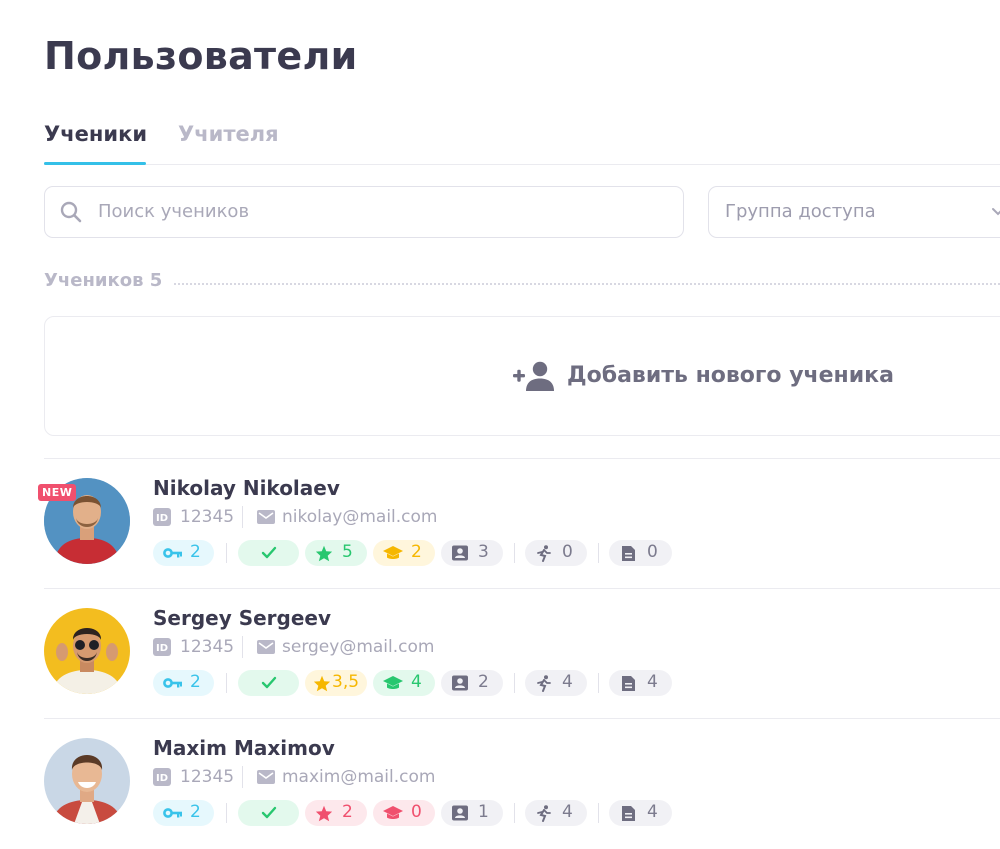 The width and height of the screenshot is (1000, 849). Describe the element at coordinates (416, 682) in the screenshot. I see `courses-count: 4` at that location.